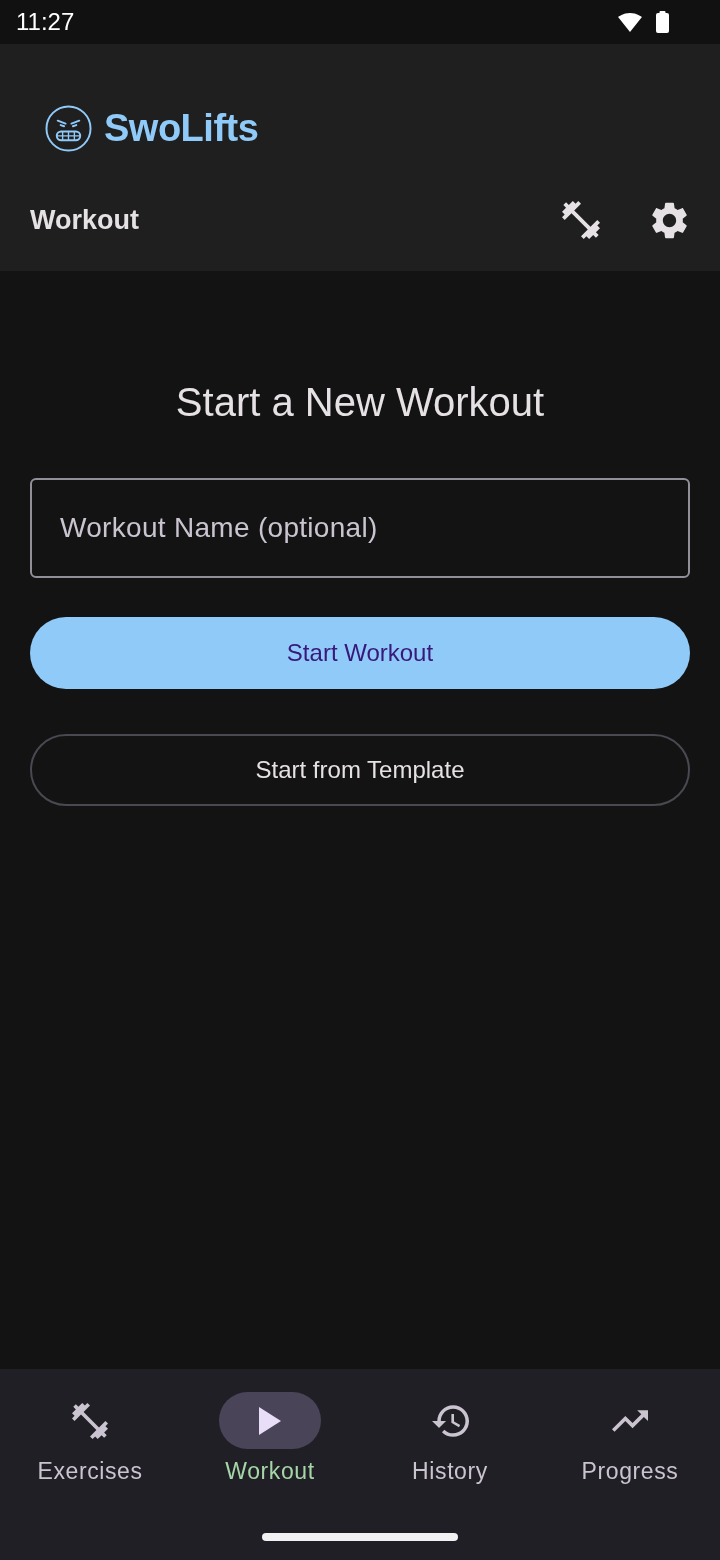 Image resolution: width=720 pixels, height=1560 pixels. Describe the element at coordinates (662, 22) in the screenshot. I see `battery-icon` at that location.